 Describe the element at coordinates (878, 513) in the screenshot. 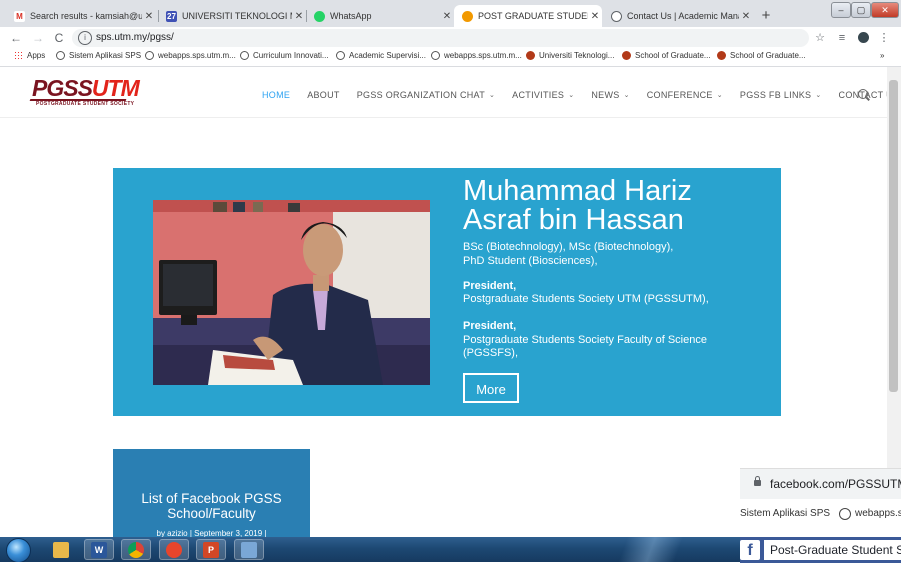

I see `bookmark-item: webapps.s` at that location.